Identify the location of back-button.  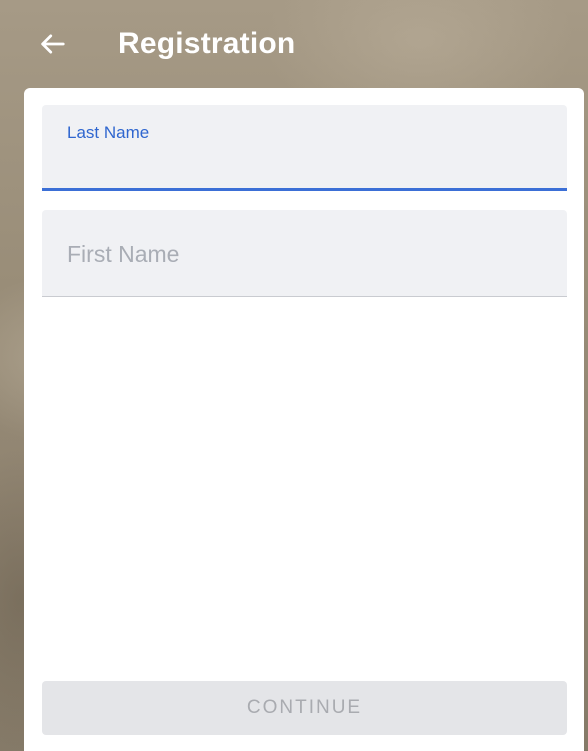
(52, 44).